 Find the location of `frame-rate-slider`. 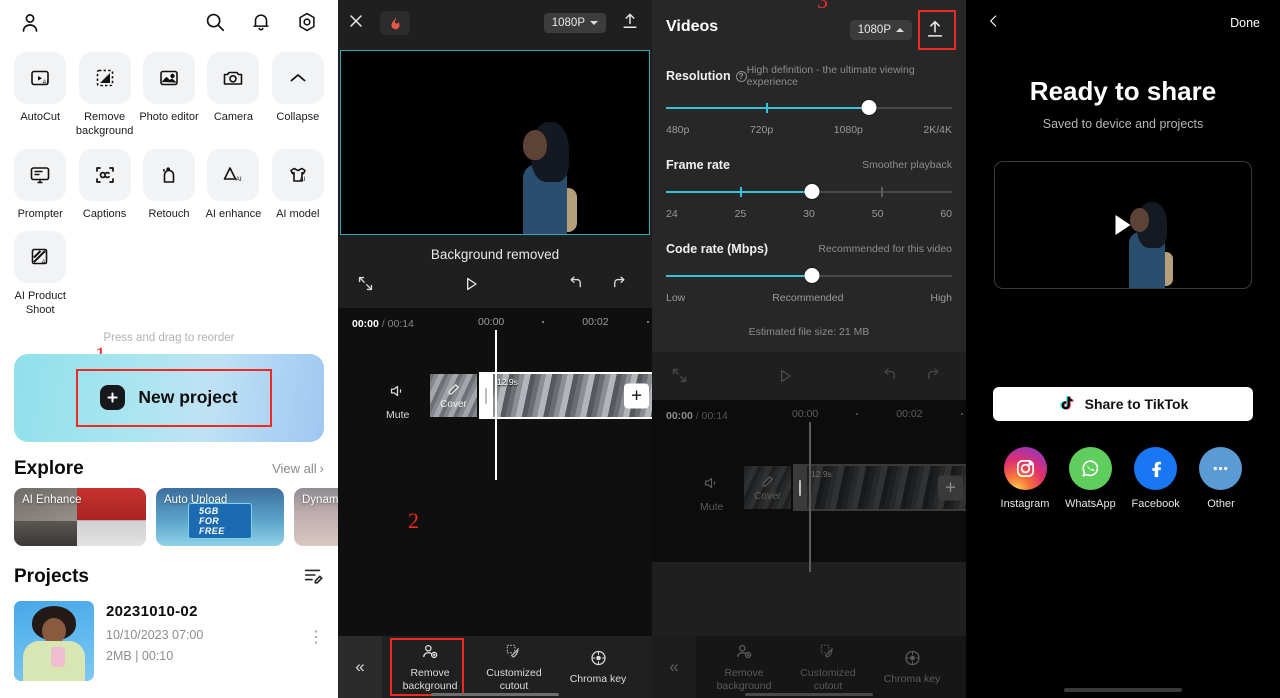

frame-rate-slider is located at coordinates (809, 191).